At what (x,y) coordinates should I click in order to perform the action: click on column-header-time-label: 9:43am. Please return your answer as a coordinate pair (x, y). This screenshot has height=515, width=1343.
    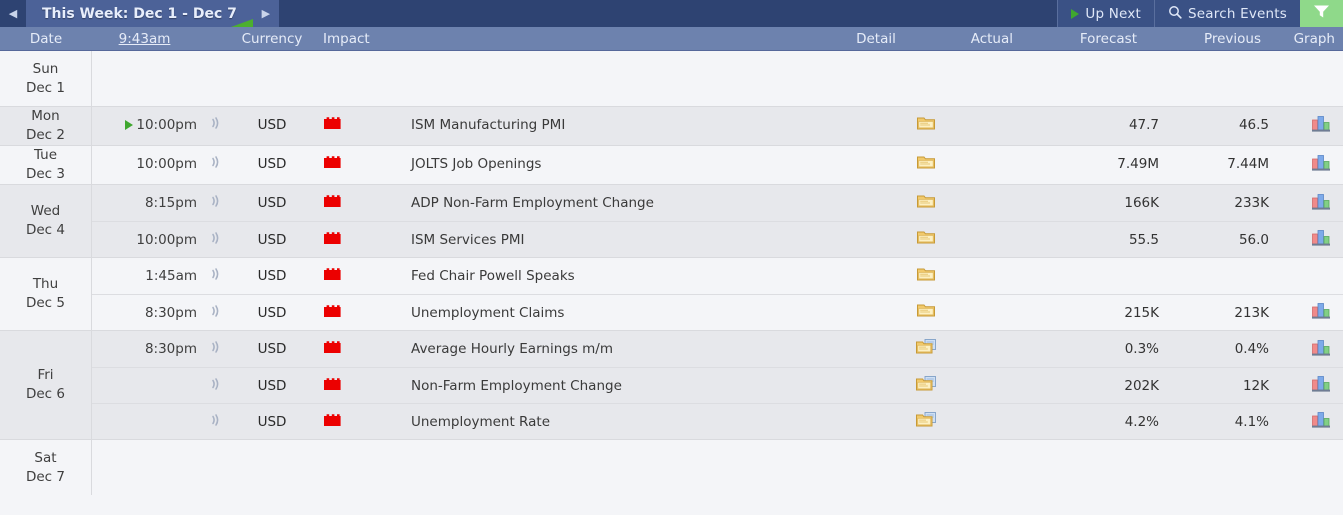
    Looking at the image, I should click on (145, 39).